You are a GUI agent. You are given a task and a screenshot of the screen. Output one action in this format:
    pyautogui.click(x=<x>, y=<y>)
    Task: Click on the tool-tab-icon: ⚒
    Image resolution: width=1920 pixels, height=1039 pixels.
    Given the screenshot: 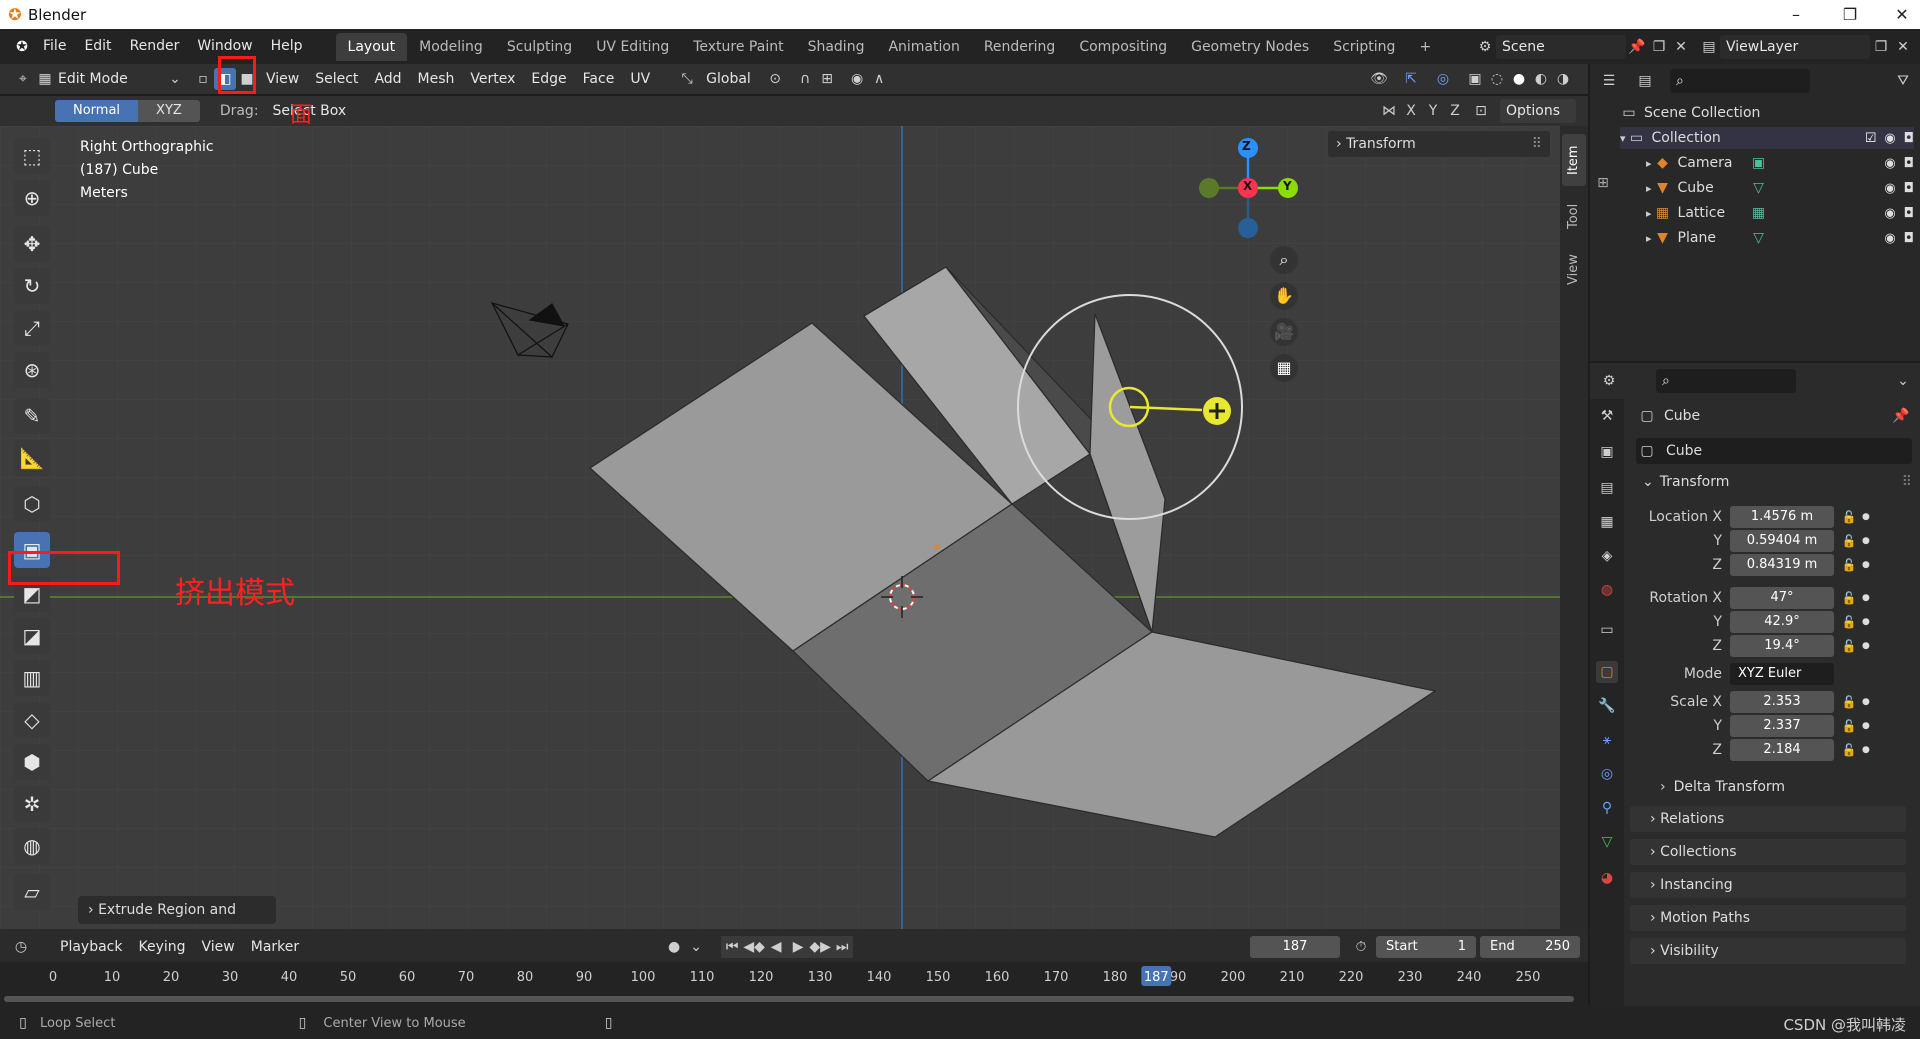 What is the action you would take?
    pyautogui.click(x=1607, y=416)
    